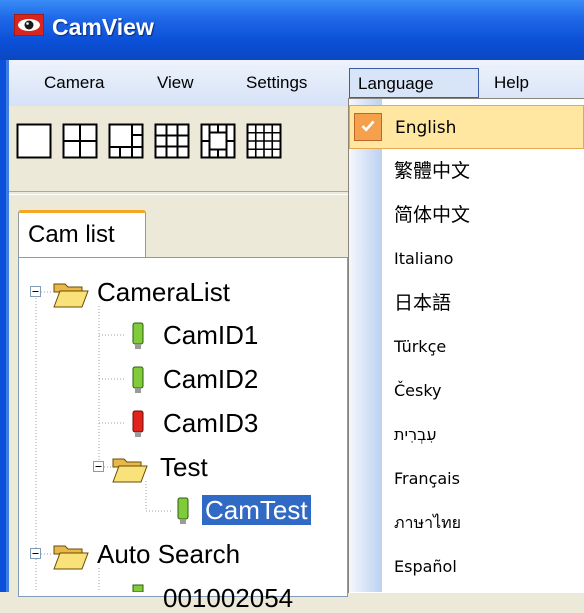 The height and width of the screenshot is (613, 584). Describe the element at coordinates (423, 303) in the screenshot. I see `language-label: 日本語` at that location.